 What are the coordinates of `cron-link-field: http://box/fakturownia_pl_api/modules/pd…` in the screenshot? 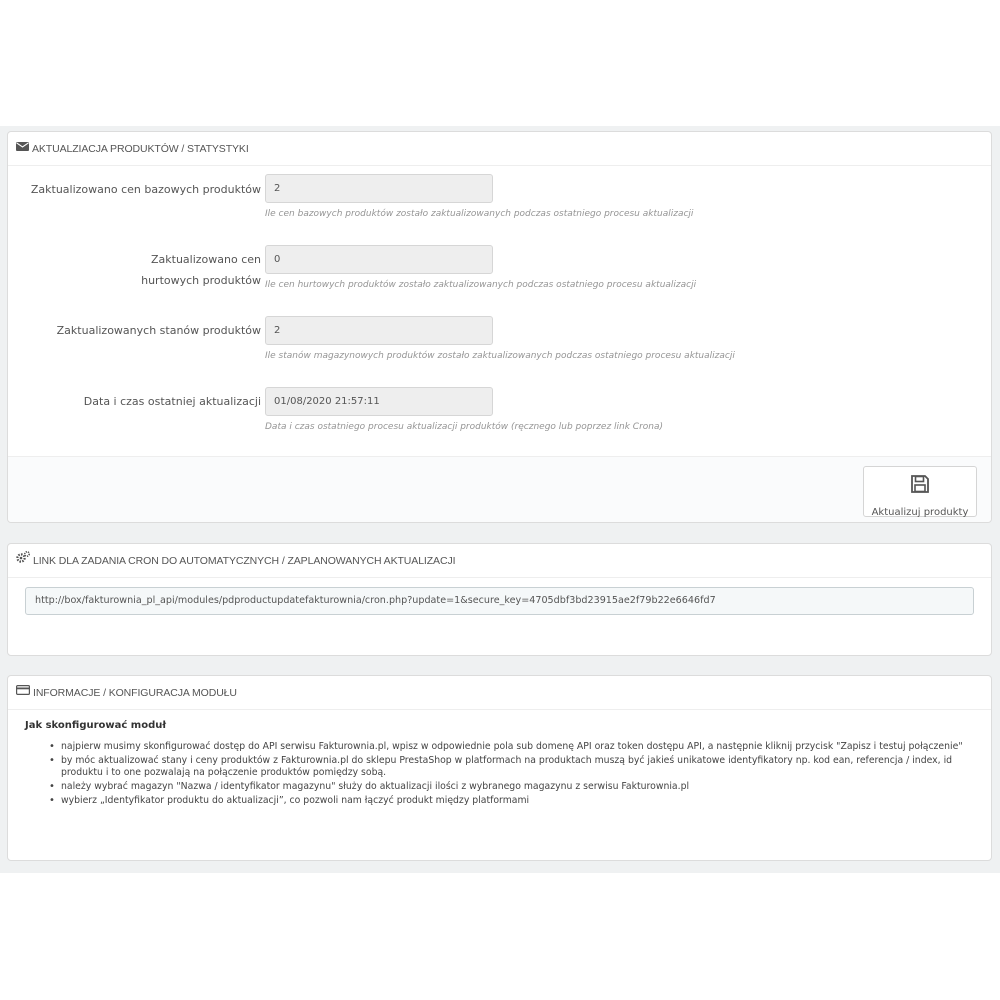 It's located at (499, 601).